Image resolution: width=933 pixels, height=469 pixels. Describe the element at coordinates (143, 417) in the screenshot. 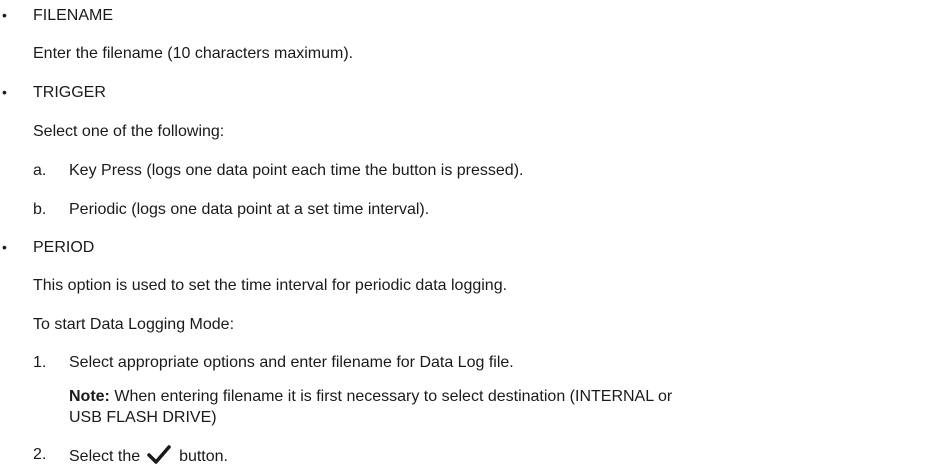

I see `note-line-2: USB FLASH DRIVE)` at that location.